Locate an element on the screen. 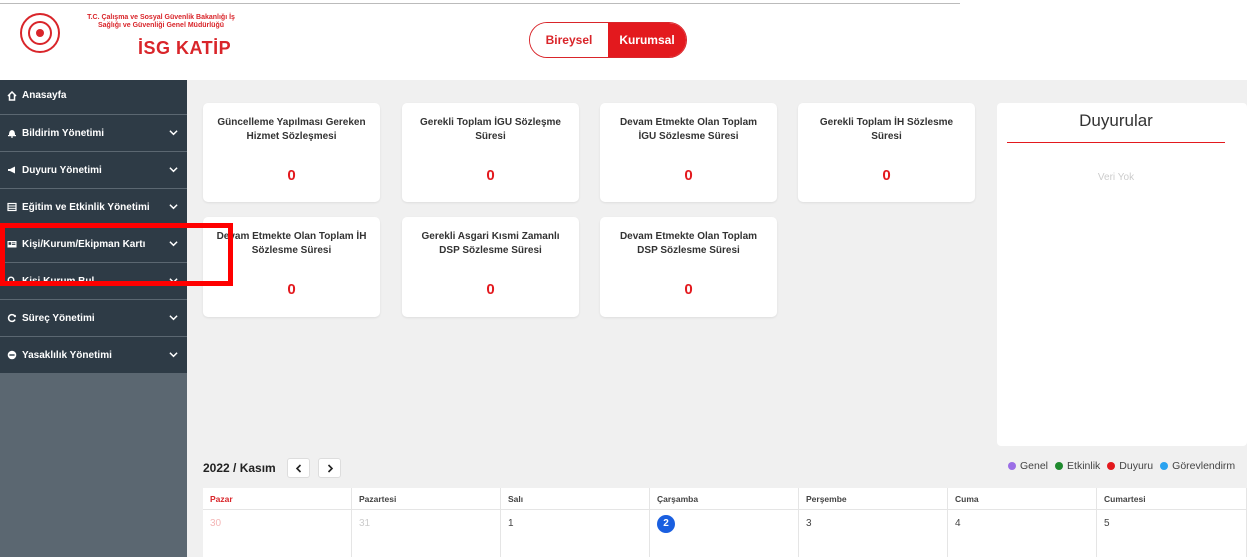 The image size is (1247, 557). calendar-prev-button is located at coordinates (298, 468).